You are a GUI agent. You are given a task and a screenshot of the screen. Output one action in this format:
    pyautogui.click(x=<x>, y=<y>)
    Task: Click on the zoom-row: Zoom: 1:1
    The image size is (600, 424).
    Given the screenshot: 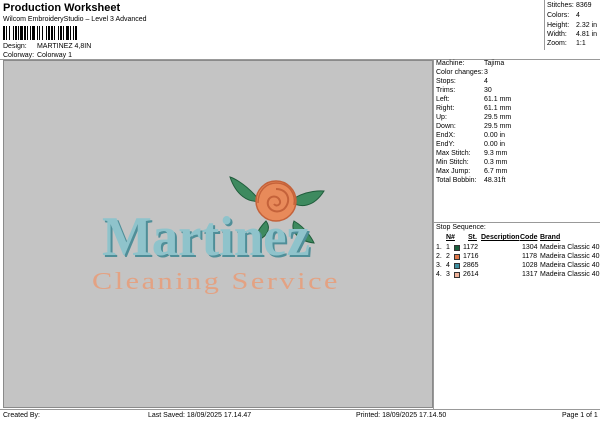 What is the action you would take?
    pyautogui.click(x=566, y=43)
    